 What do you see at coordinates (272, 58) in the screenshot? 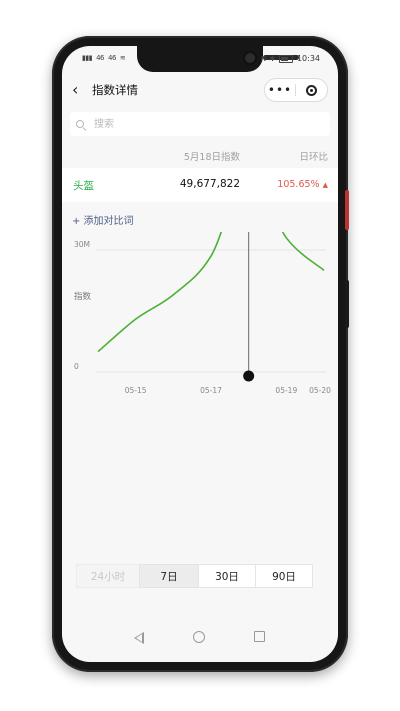
I see `bluetooth-icon: ✱` at bounding box center [272, 58].